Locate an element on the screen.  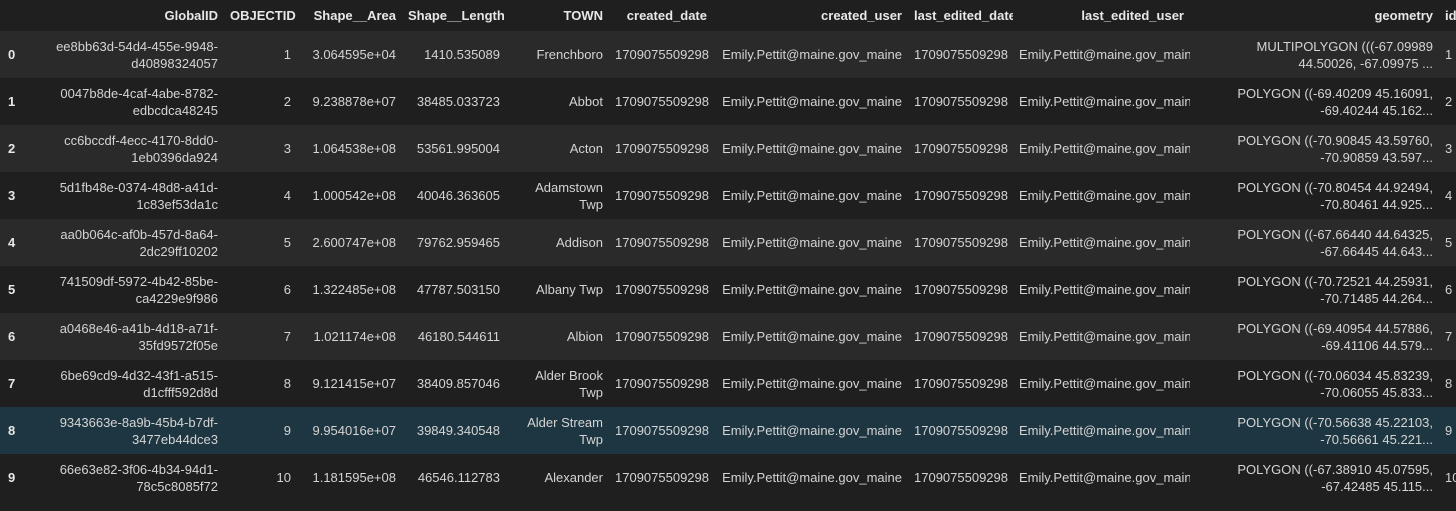
globalid-cell: ee8bb63d-54d4-455e-9948- d40898324057 is located at coordinates (126, 54).